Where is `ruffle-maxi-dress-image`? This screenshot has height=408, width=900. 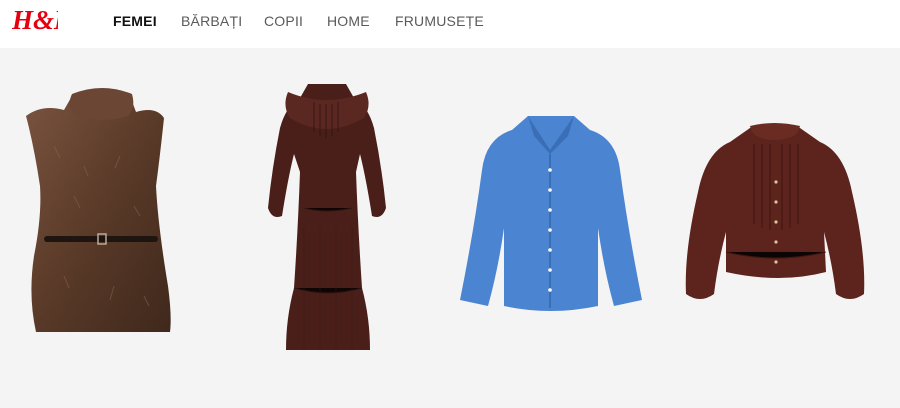 ruffle-maxi-dress-image is located at coordinates (327, 217).